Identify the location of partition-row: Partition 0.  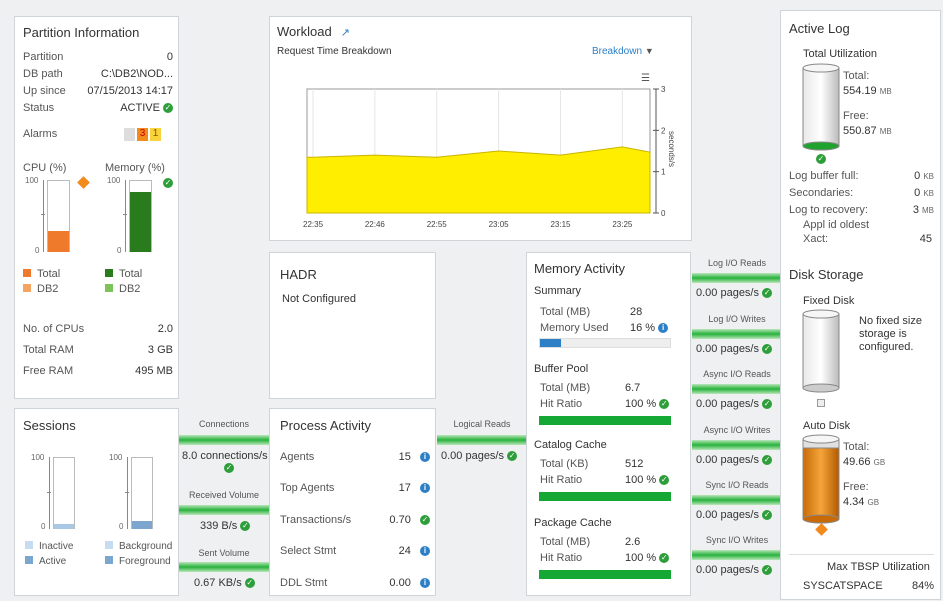
(98, 56).